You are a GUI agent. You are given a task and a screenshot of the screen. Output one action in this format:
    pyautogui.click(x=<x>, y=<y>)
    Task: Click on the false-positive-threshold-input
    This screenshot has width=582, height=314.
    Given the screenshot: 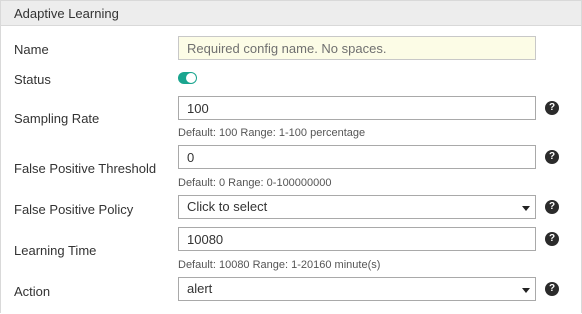 What is the action you would take?
    pyautogui.click(x=357, y=157)
    